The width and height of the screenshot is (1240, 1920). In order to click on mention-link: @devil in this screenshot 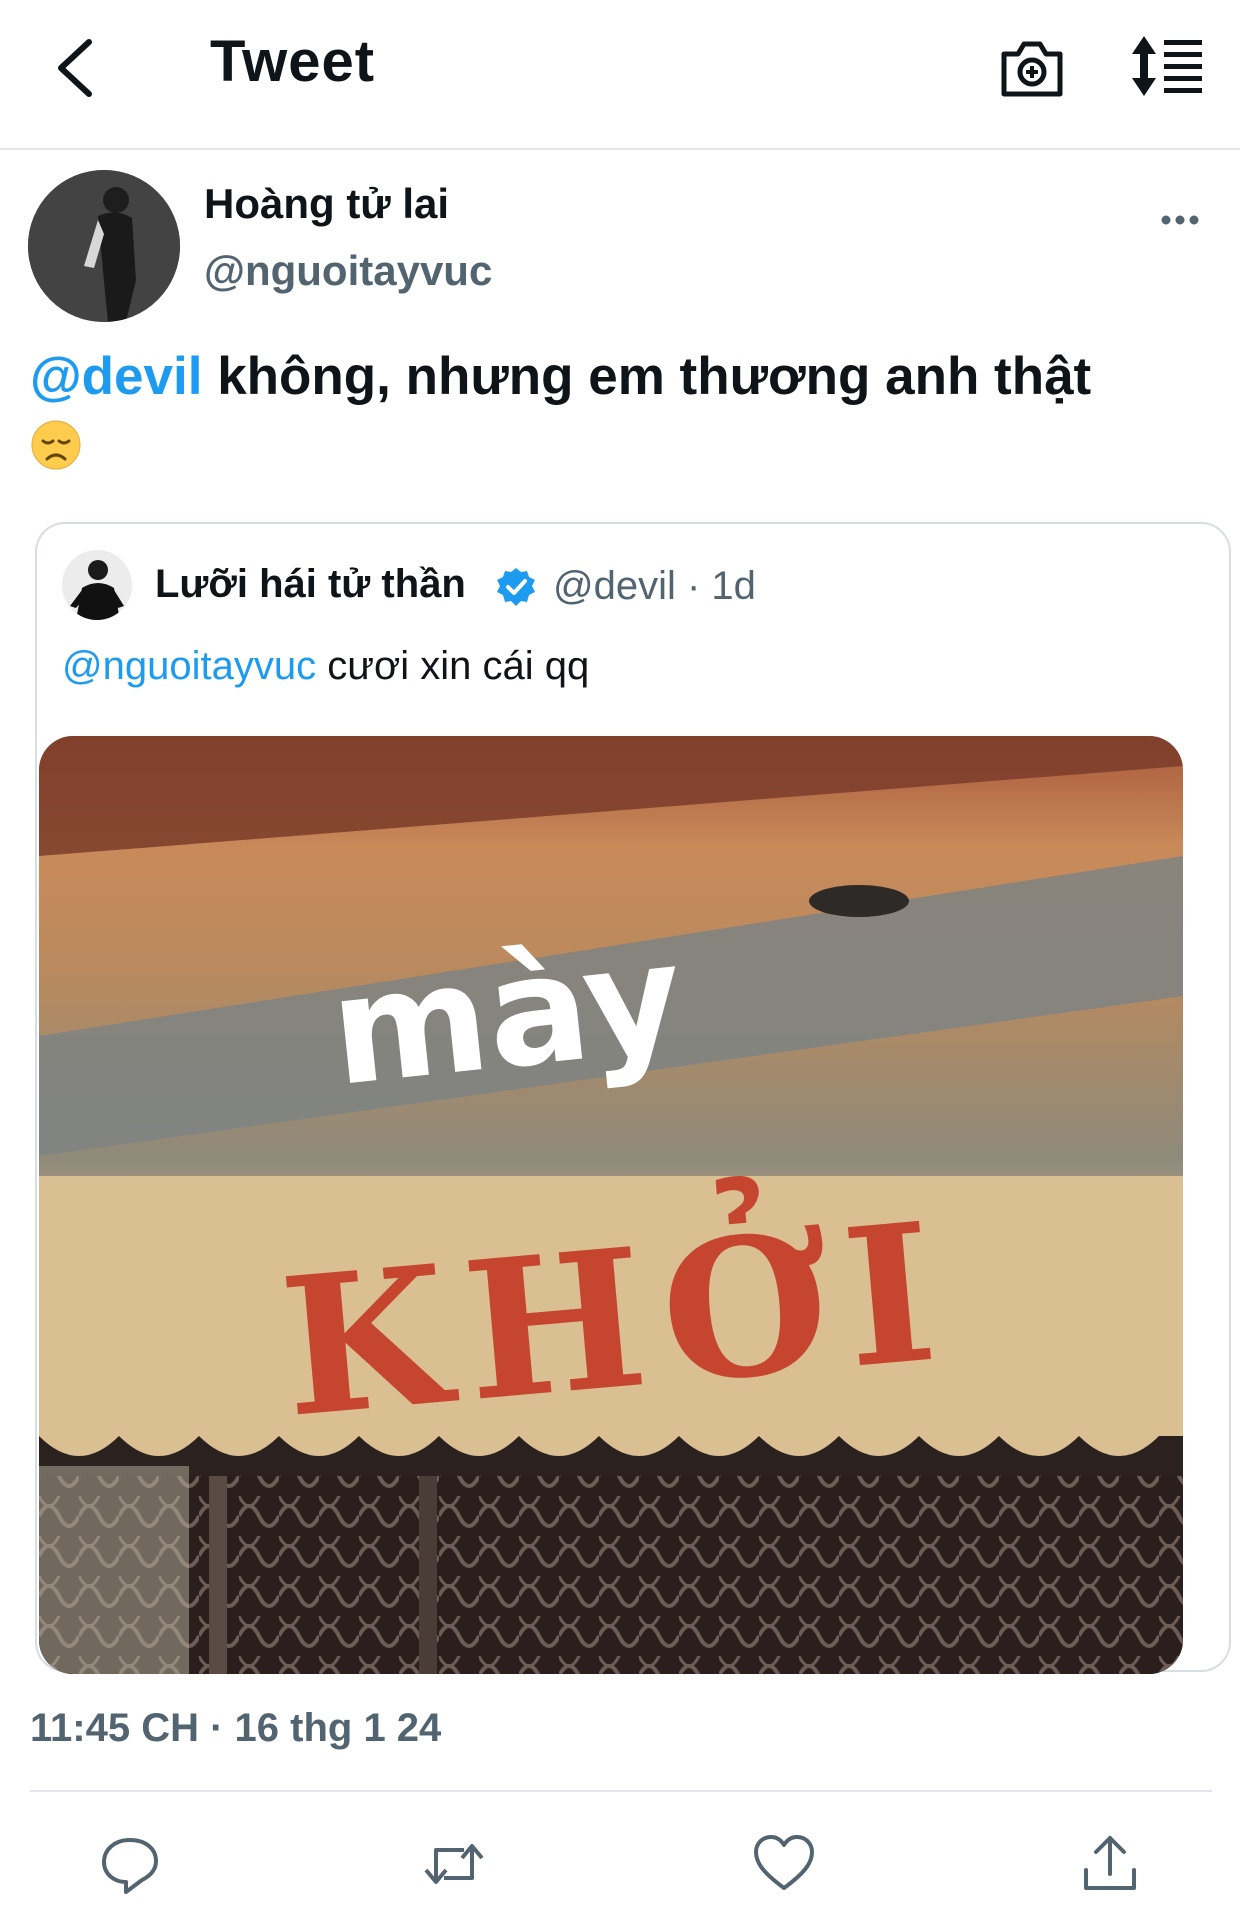, I will do `click(116, 376)`.